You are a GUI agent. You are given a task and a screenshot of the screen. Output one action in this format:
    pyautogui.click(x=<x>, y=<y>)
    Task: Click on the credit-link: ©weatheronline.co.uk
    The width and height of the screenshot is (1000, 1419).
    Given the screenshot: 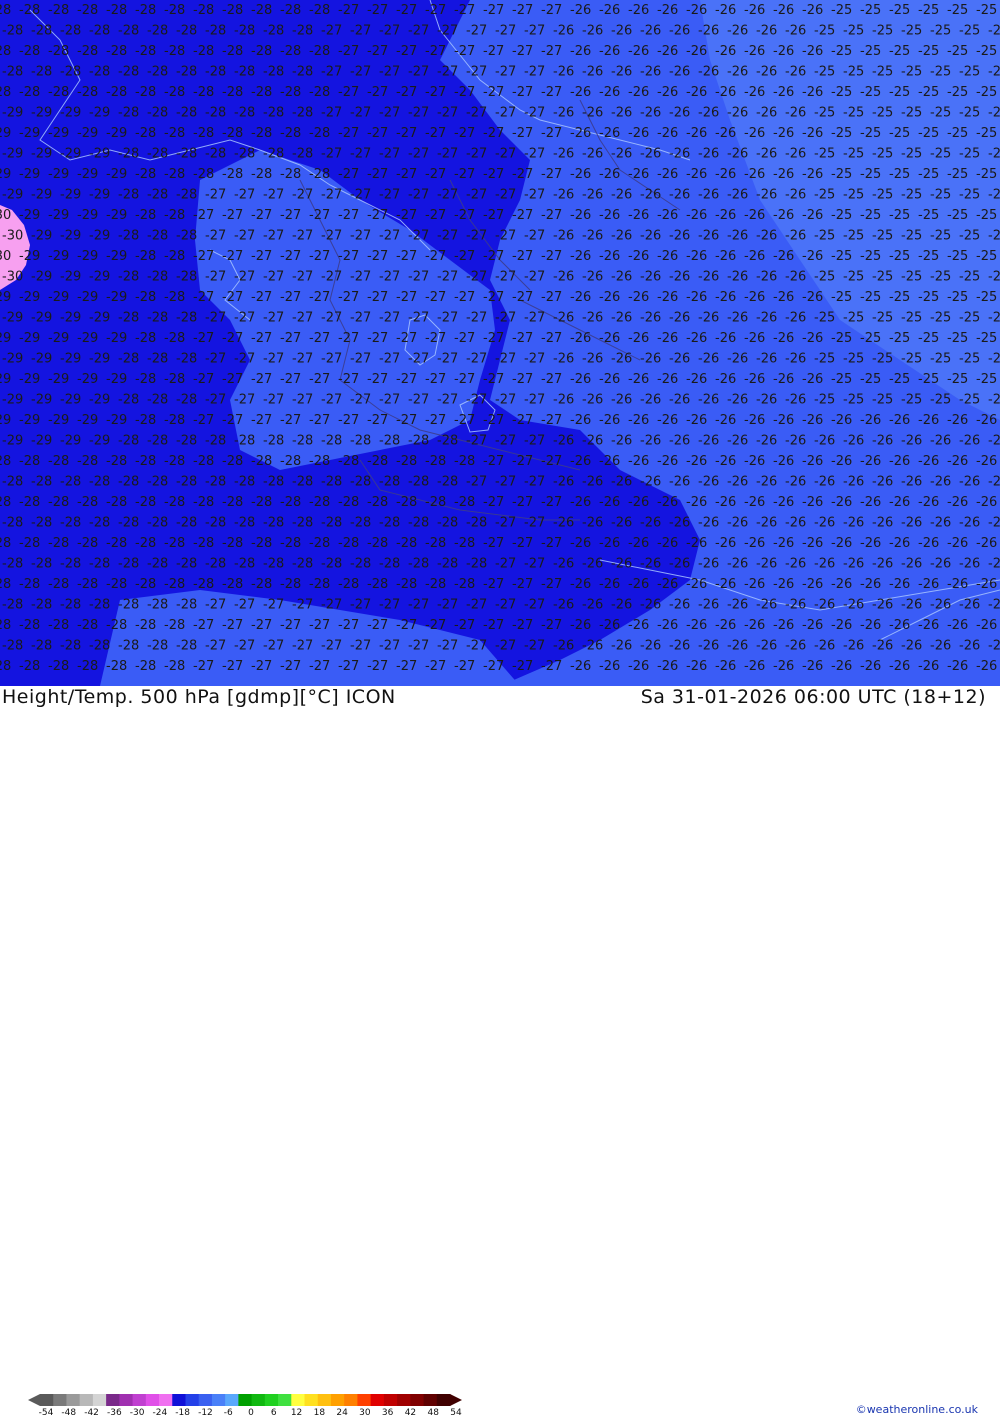 What is the action you would take?
    pyautogui.click(x=917, y=1409)
    